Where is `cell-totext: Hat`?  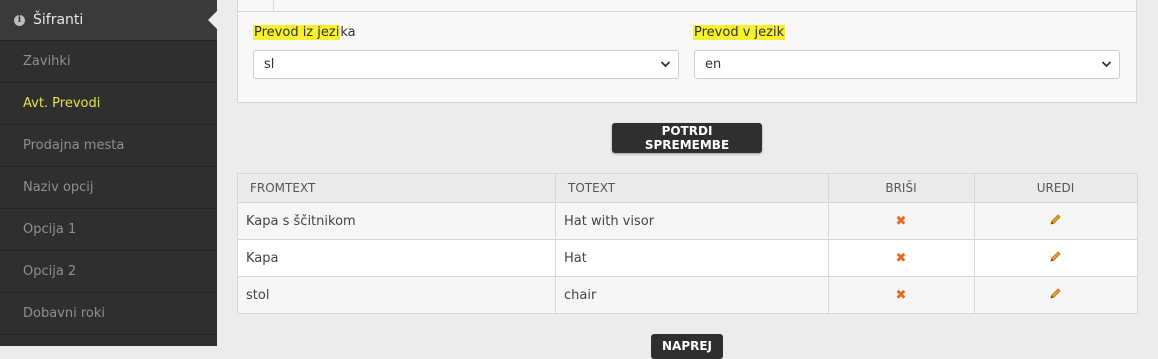
cell-totext: Hat is located at coordinates (692, 258).